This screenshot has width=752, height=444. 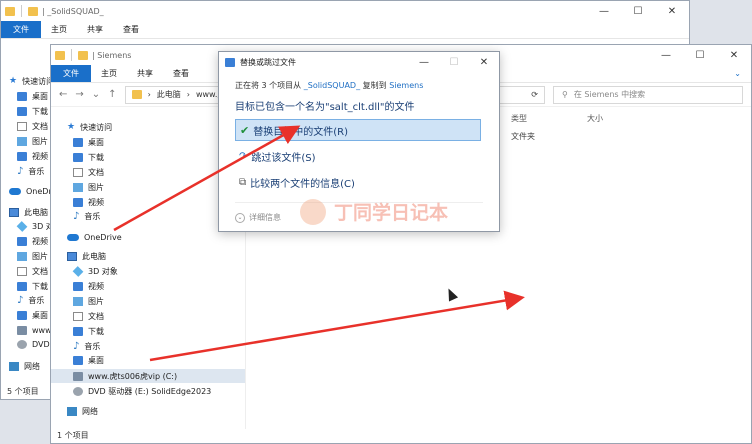 What do you see at coordinates (337, 326) in the screenshot?
I see `arrow-to-file-area` at bounding box center [337, 326].